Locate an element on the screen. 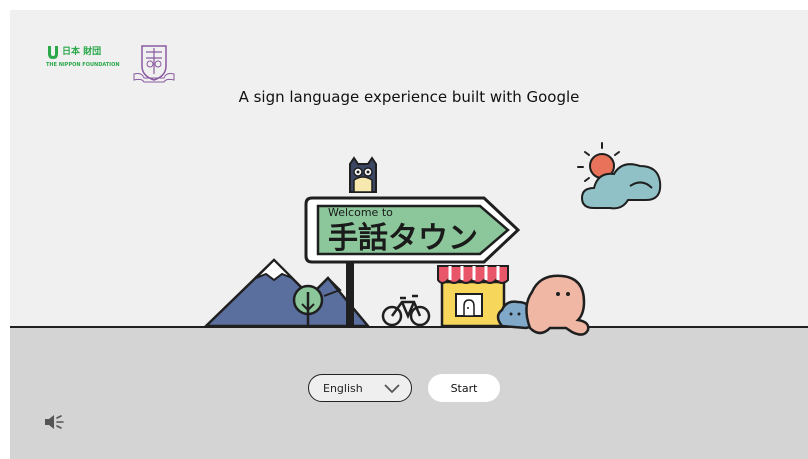 Image resolution: width=808 pixels, height=459 pixels. owl-icon is located at coordinates (363, 174).